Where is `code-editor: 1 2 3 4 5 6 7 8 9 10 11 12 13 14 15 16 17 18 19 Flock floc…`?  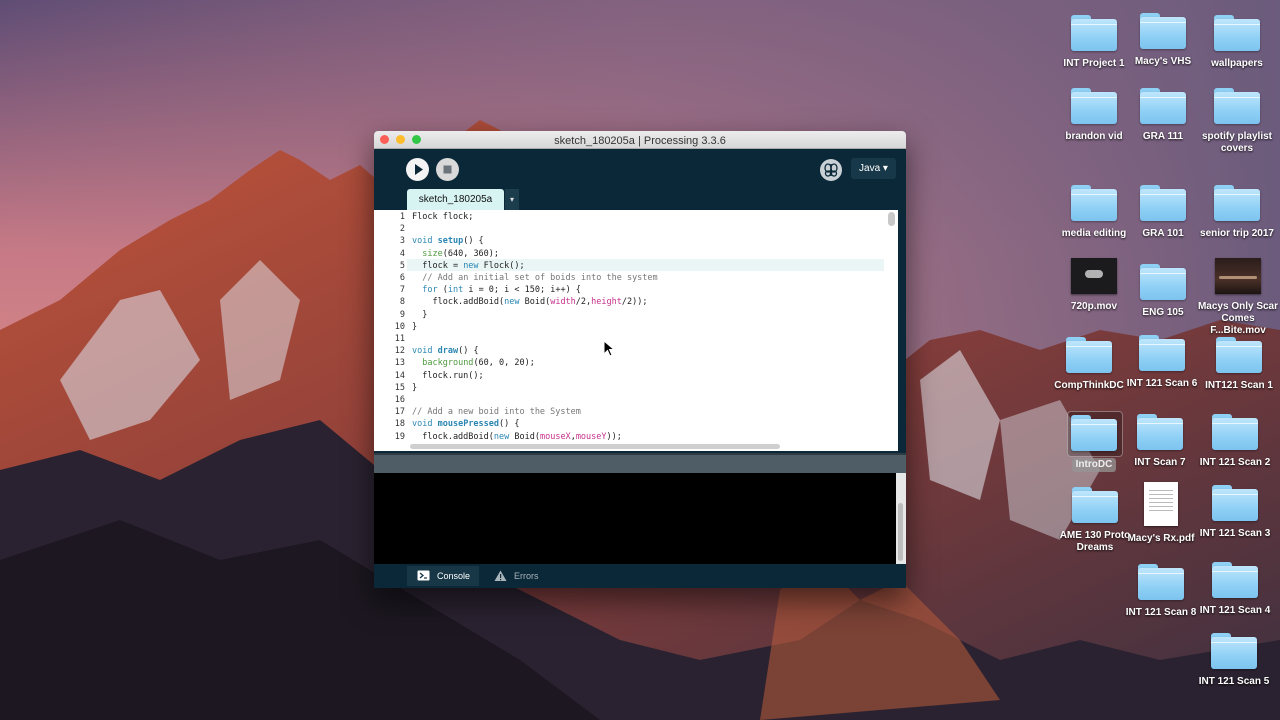 code-editor: 1 2 3 4 5 6 7 8 9 10 11 12 13 14 15 16 17 18 19 Flock floc… is located at coordinates (636, 330).